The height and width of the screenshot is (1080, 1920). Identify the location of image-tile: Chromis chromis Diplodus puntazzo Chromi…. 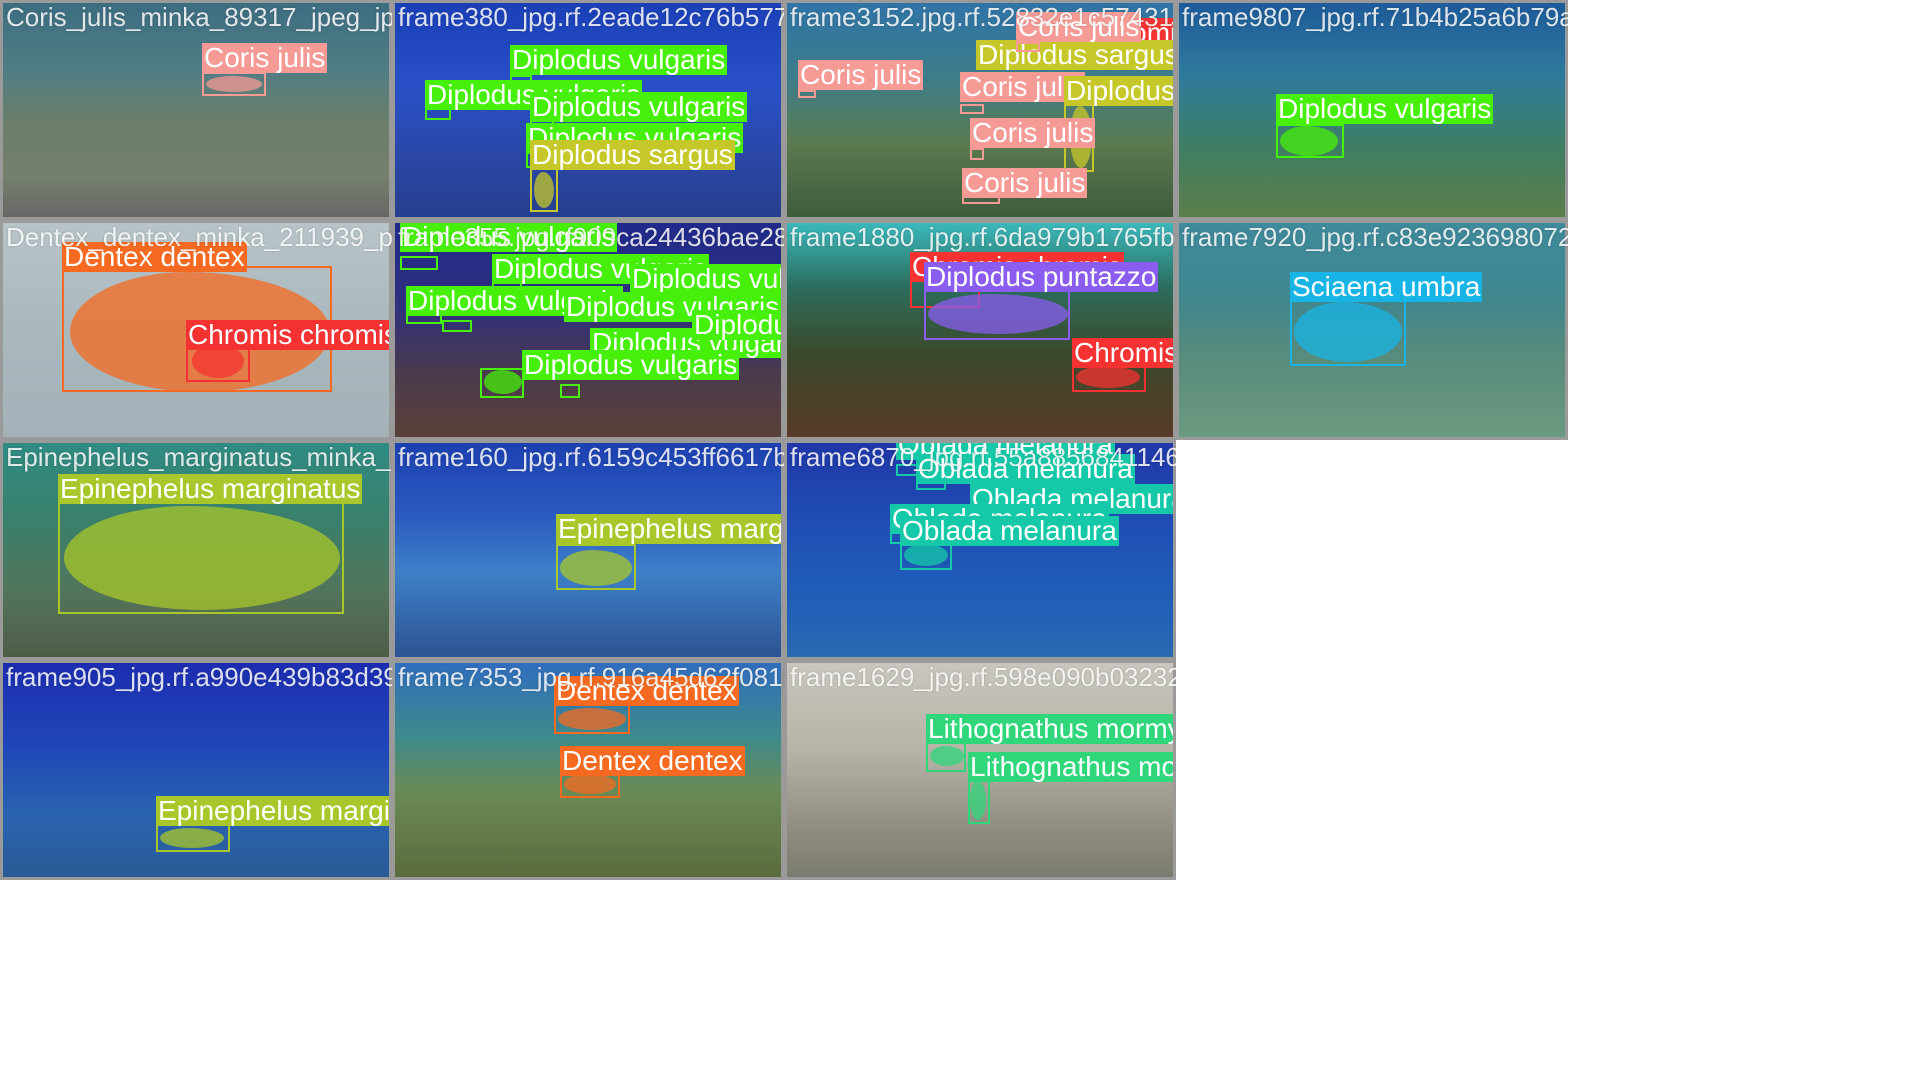
(980, 330).